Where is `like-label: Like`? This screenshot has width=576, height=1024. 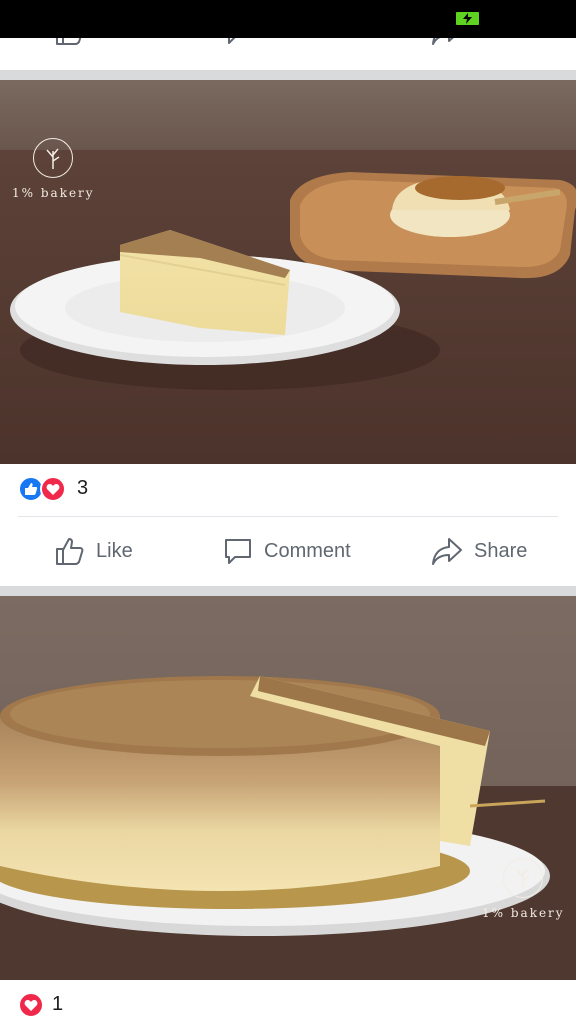
like-label: Like is located at coordinates (114, 550).